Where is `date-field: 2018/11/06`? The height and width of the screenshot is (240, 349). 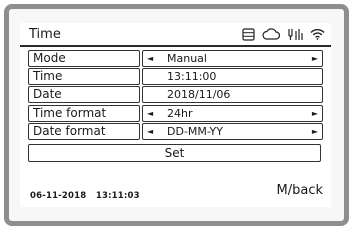 date-field: 2018/11/06 is located at coordinates (232, 94).